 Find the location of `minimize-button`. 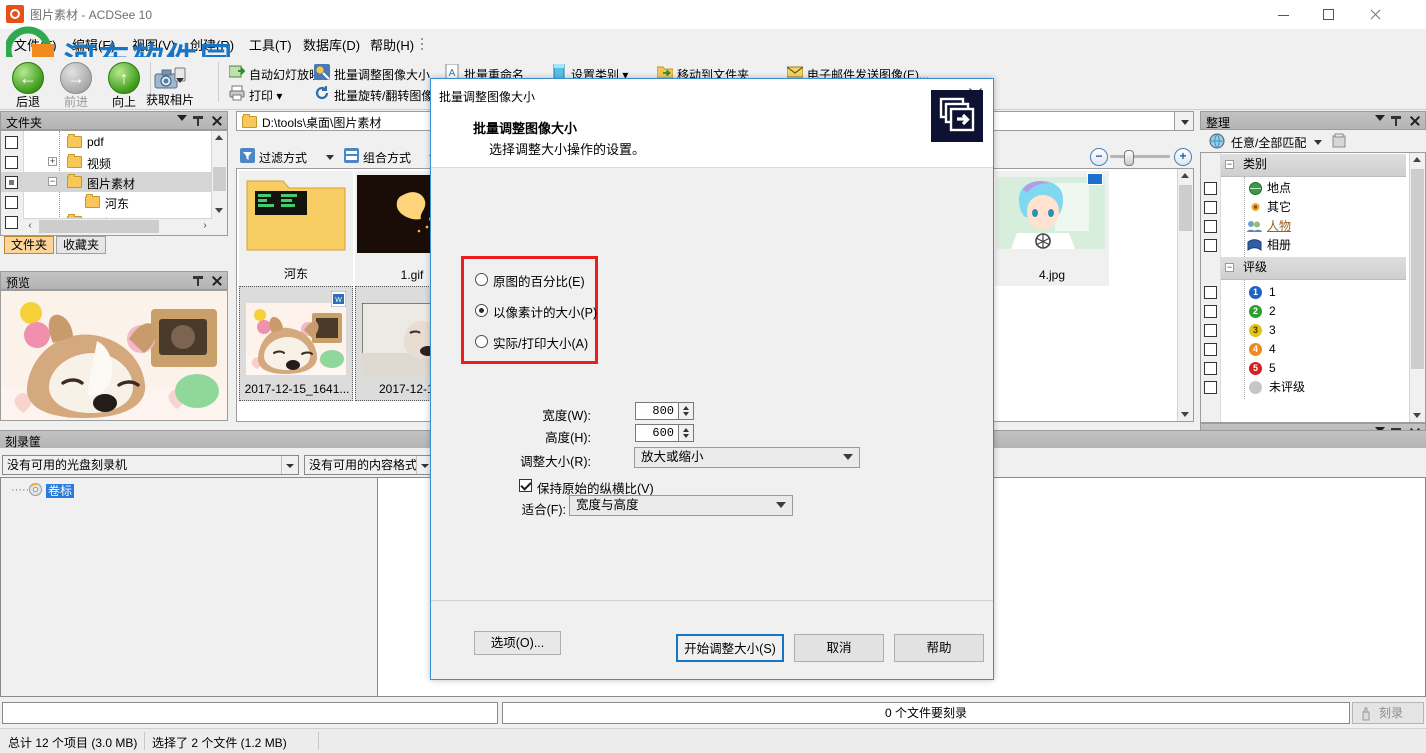

minimize-button is located at coordinates (1283, 14).